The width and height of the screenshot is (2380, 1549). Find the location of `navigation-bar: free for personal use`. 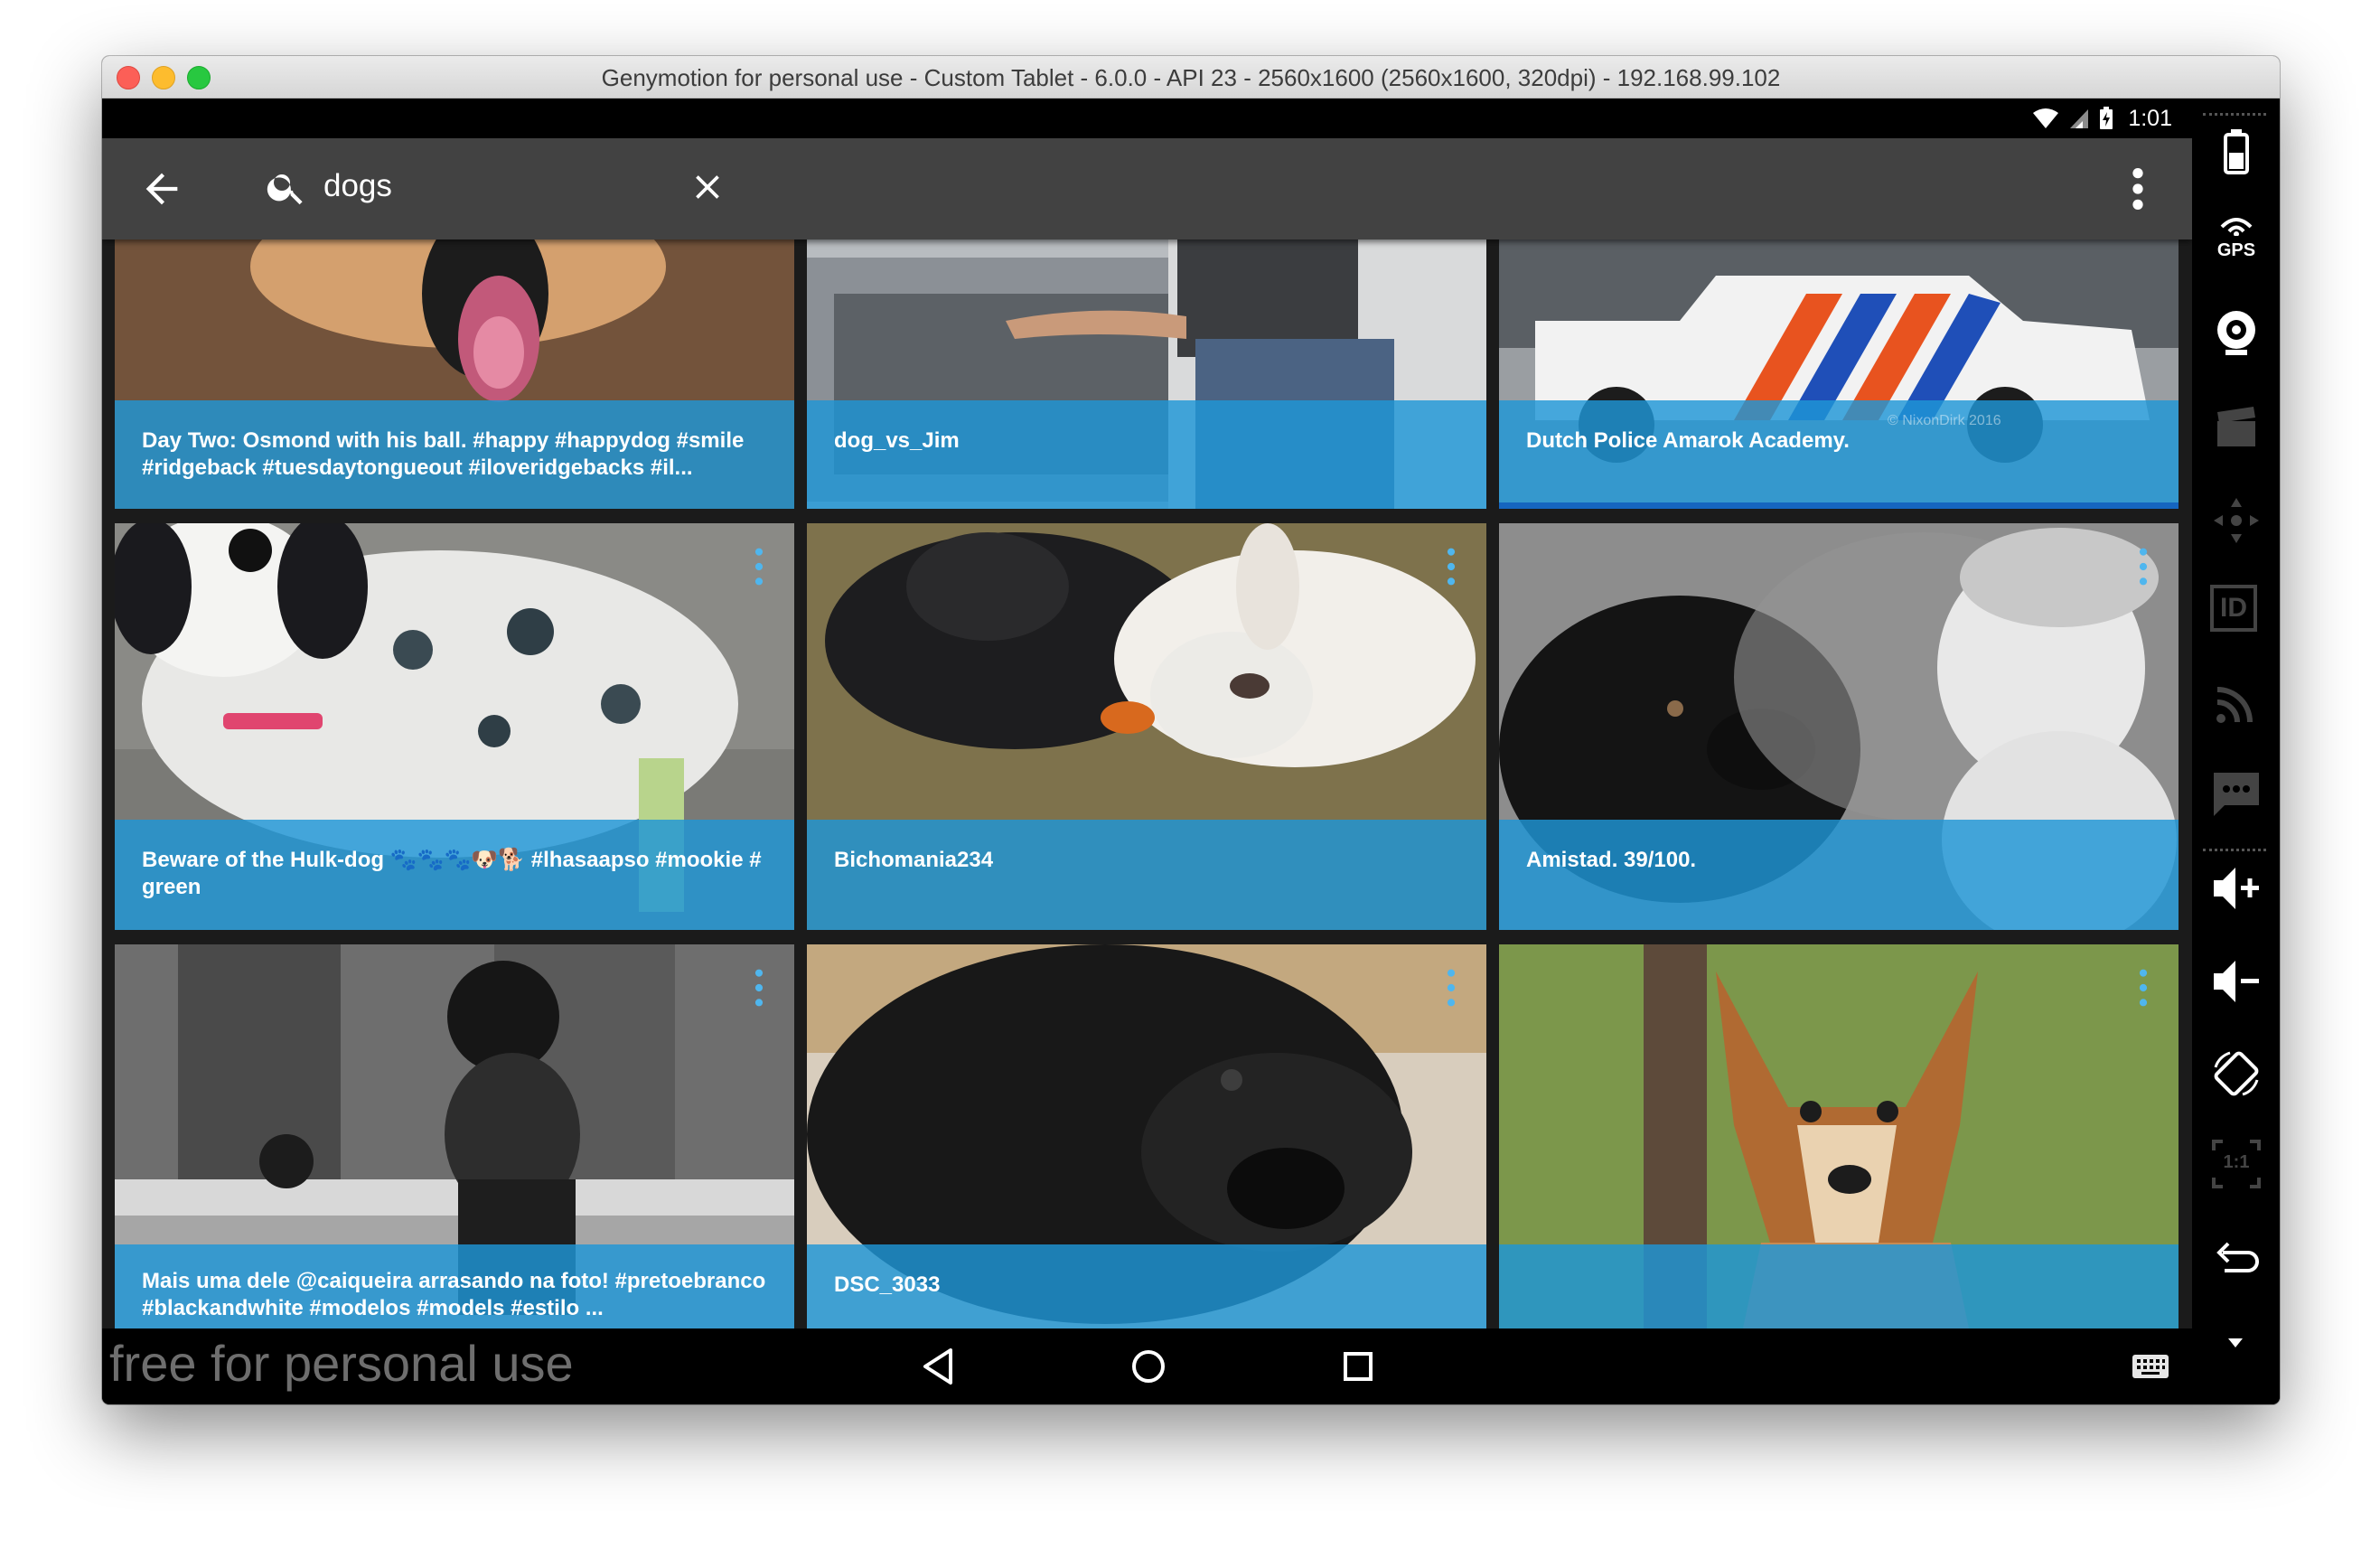

navigation-bar: free for personal use is located at coordinates (1147, 1366).